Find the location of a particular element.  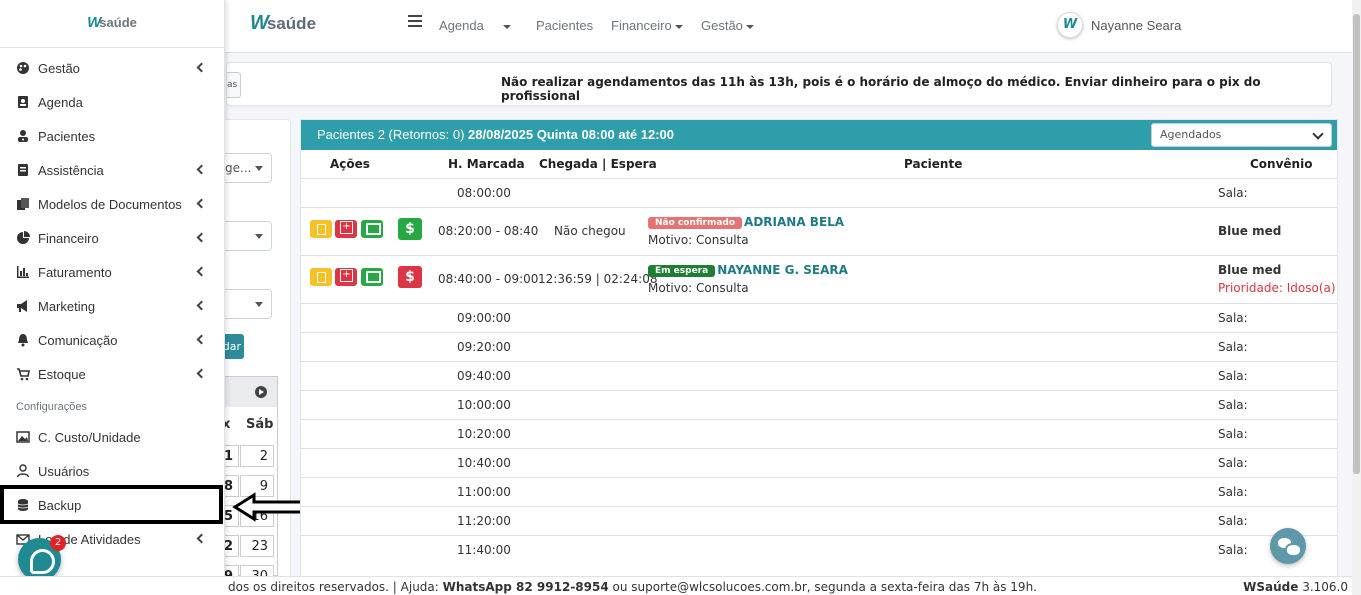

patient-name-link: ADRIANA BELA is located at coordinates (794, 222).